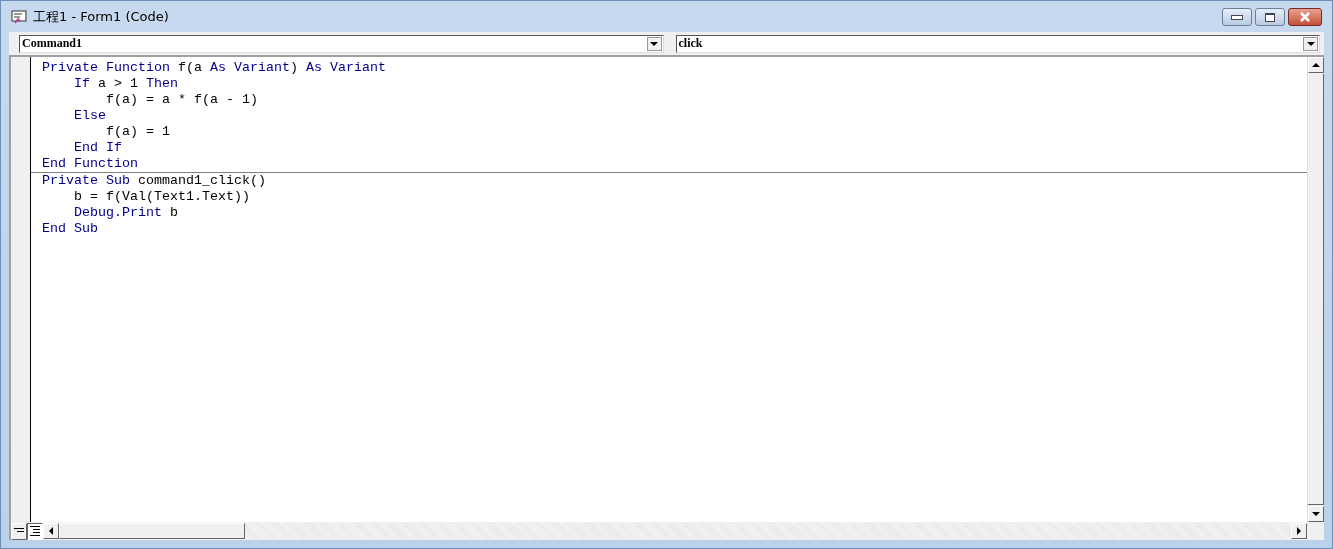 The height and width of the screenshot is (549, 1333). I want to click on code-line: Else, so click(90, 116).